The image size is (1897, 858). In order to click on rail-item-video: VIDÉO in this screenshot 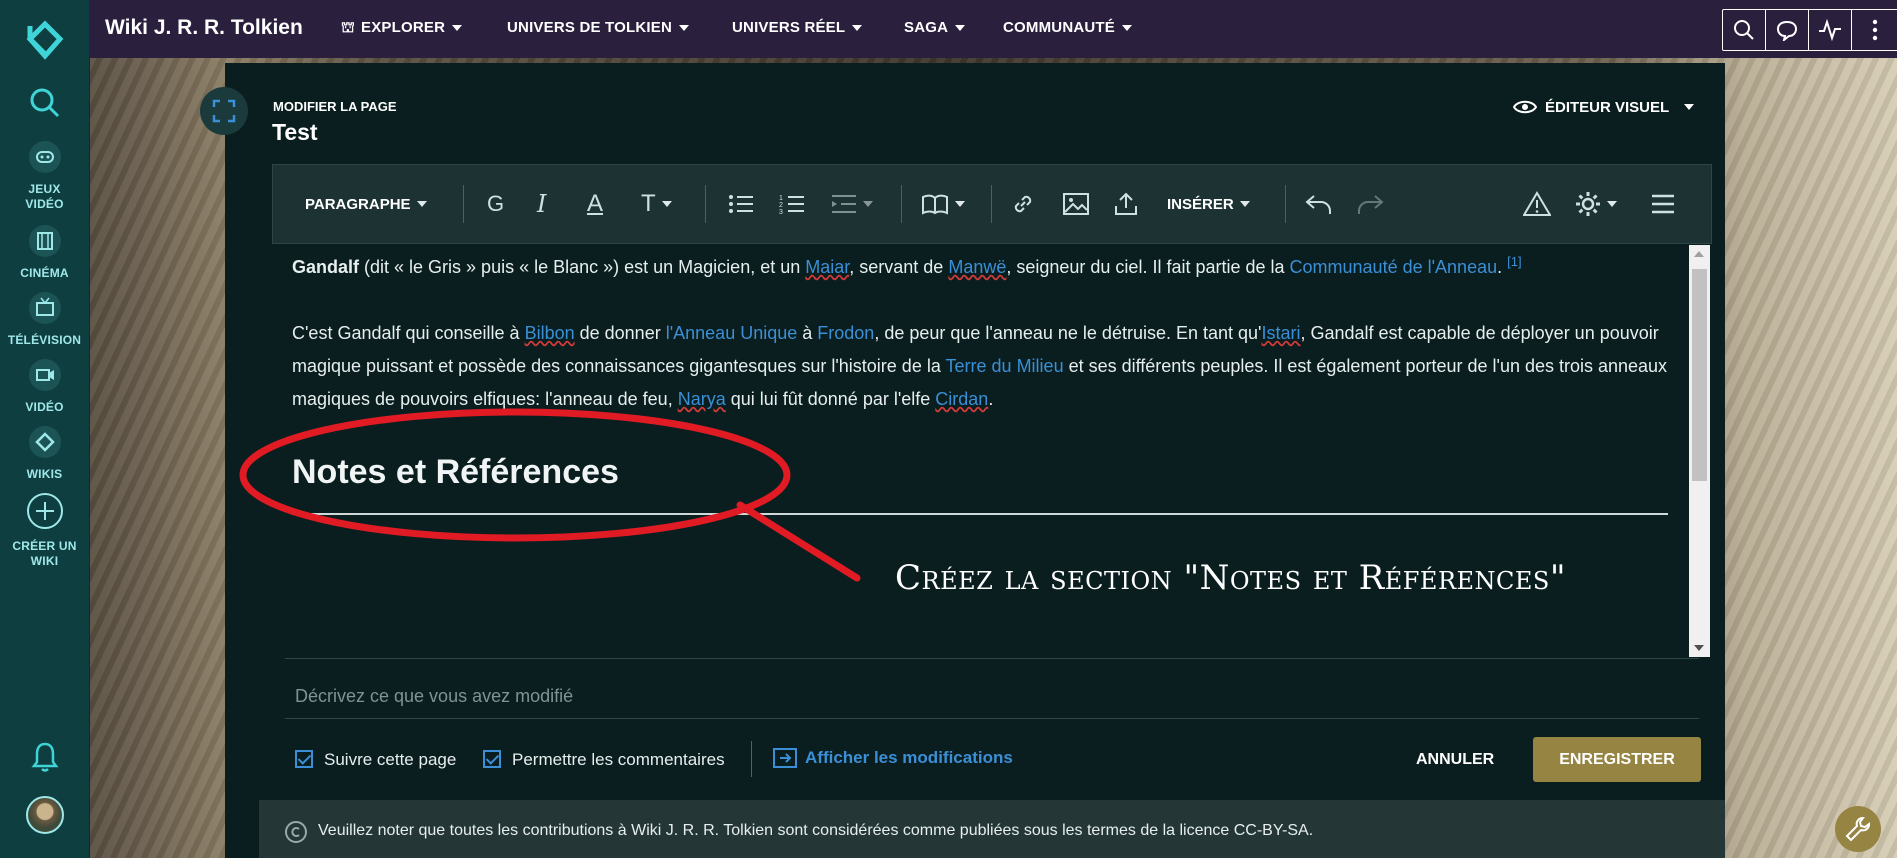, I will do `click(44, 387)`.